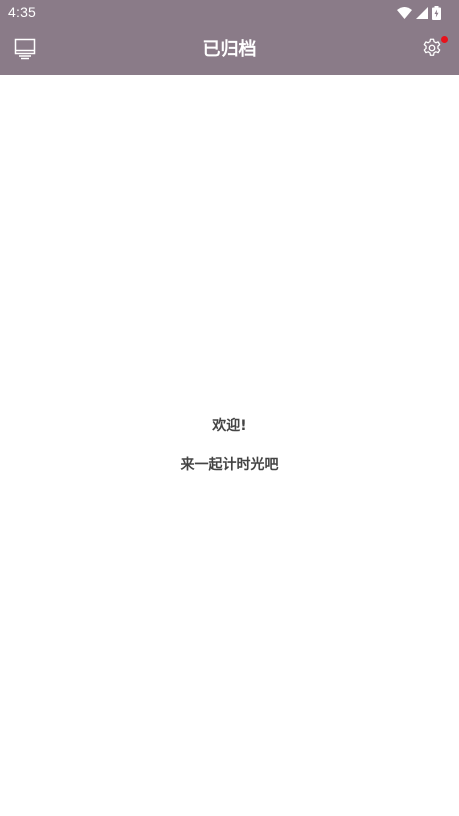 The height and width of the screenshot is (816, 459). What do you see at coordinates (404, 12) in the screenshot?
I see `wifi-icon` at bounding box center [404, 12].